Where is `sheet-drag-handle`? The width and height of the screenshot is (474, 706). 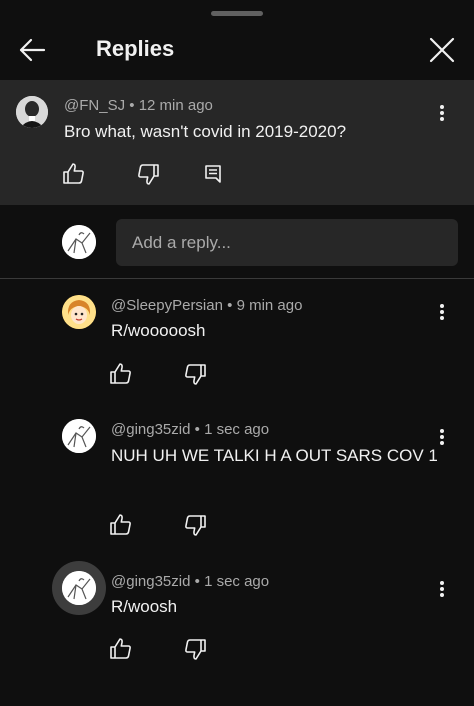
sheet-drag-handle is located at coordinates (237, 13).